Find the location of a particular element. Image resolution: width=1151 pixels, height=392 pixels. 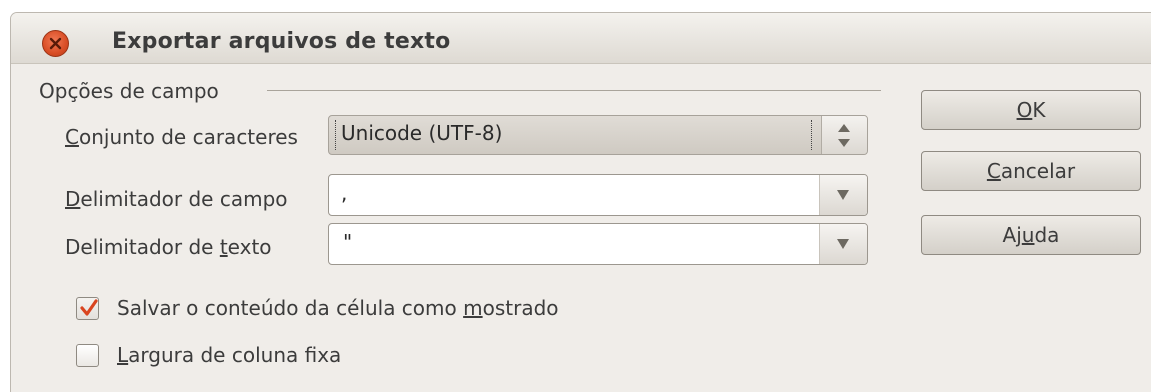

separator-right is located at coordinates (811, 135).